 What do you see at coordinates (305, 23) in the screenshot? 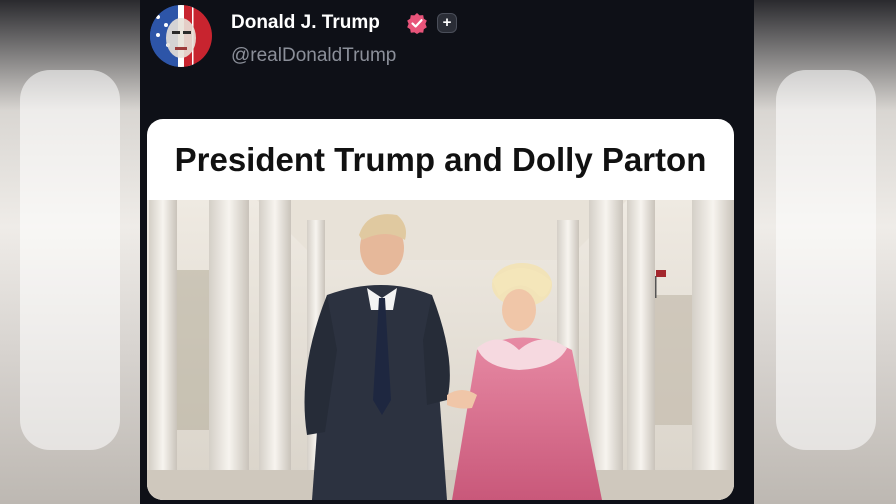
I see `author-name: Donald J. Trump` at bounding box center [305, 23].